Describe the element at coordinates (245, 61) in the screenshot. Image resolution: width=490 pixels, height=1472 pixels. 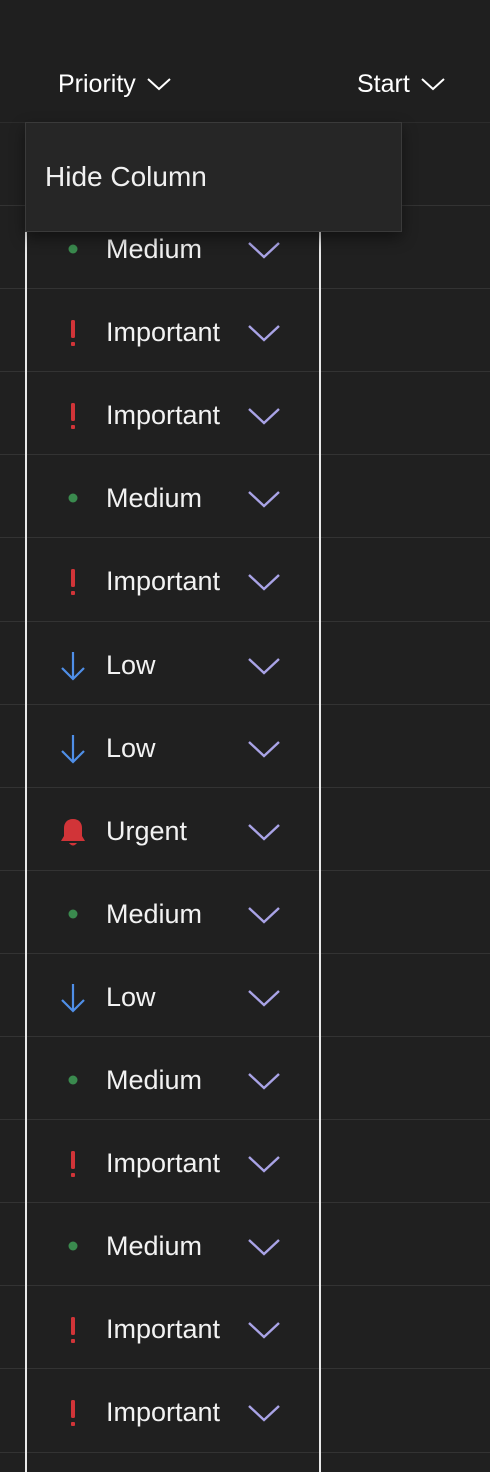
I see `grid-header: Priority Start` at that location.